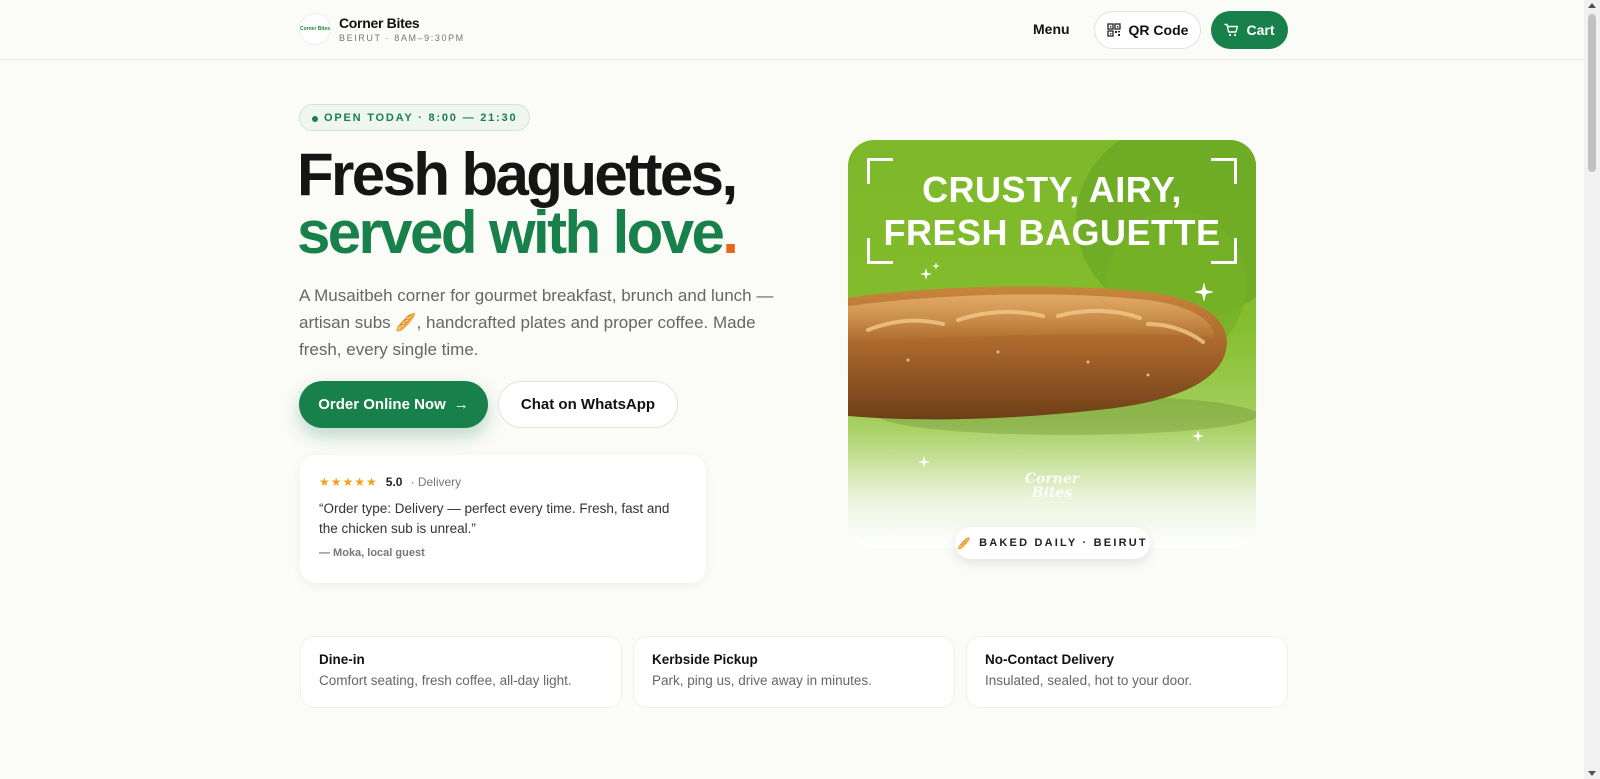  What do you see at coordinates (517, 174) in the screenshot?
I see `hero-title-line1: Fresh baguettes,` at bounding box center [517, 174].